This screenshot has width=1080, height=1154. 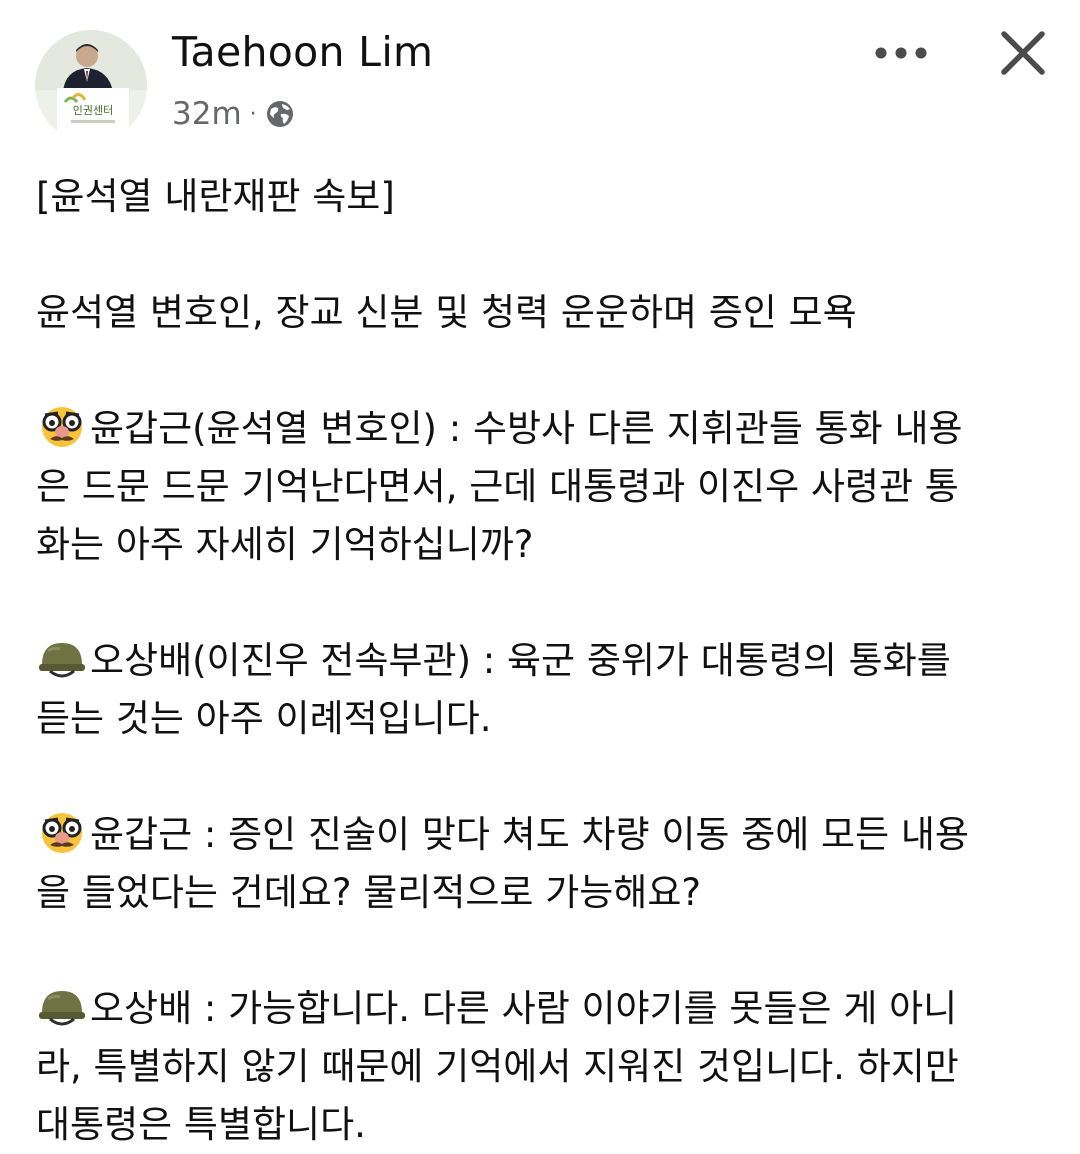 What do you see at coordinates (524, 1008) in the screenshot?
I see `exchange-text: 오상배 : 가능합니다. 다른 사람 이야기를 못들은 게 아니` at bounding box center [524, 1008].